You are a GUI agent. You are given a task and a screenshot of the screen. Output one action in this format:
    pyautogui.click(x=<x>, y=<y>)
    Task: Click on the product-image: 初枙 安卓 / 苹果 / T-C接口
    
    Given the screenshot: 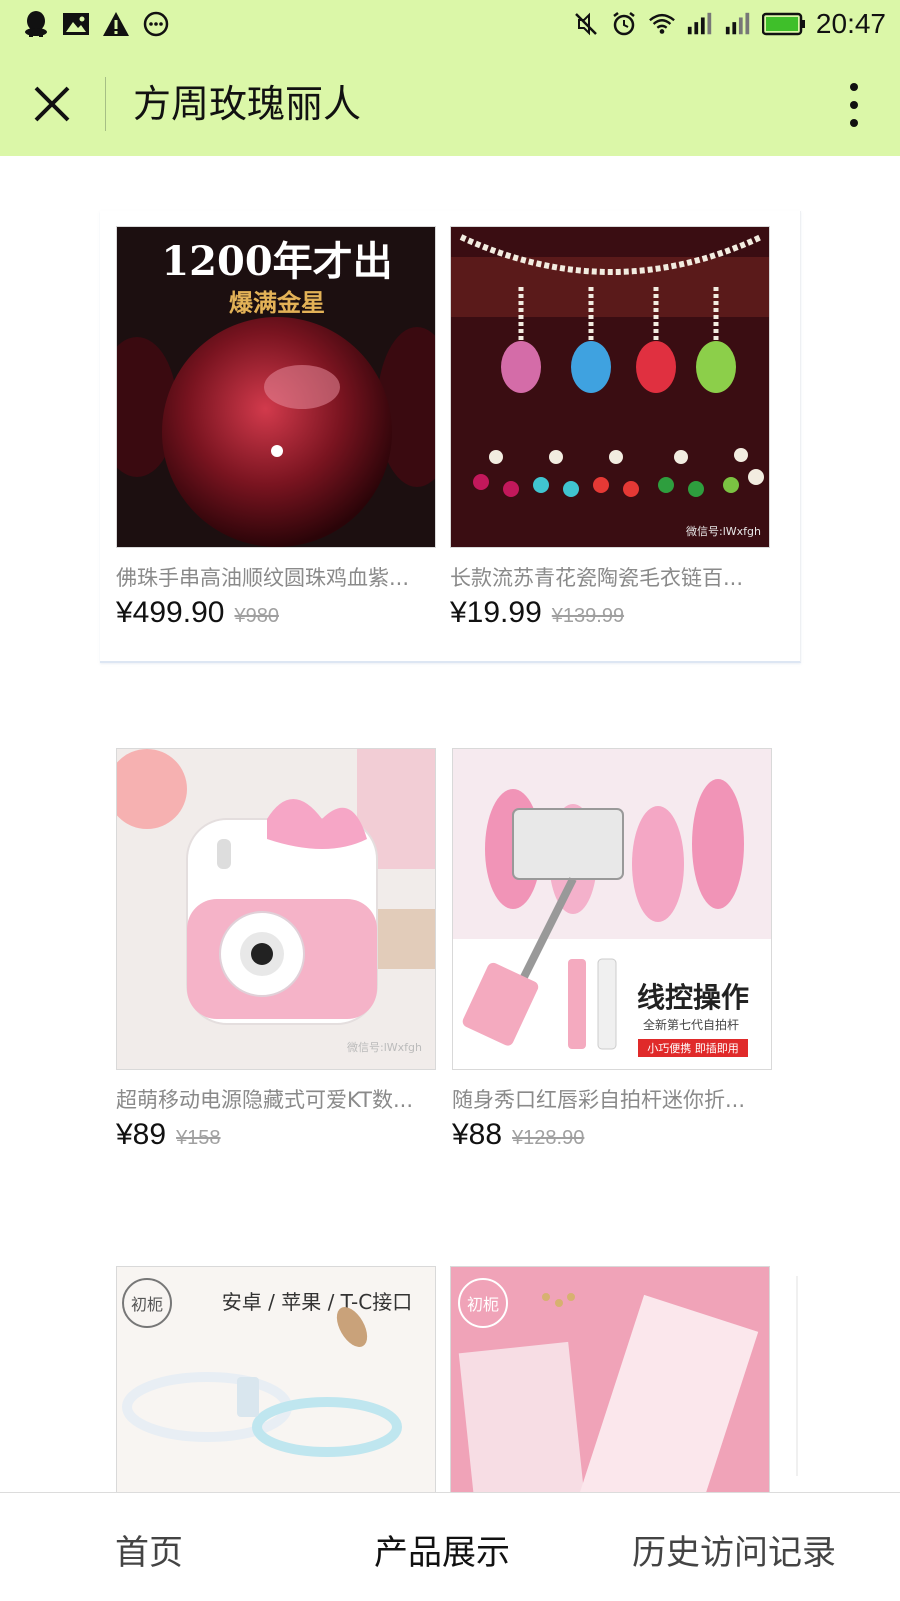 What is the action you would take?
    pyautogui.click(x=276, y=1379)
    